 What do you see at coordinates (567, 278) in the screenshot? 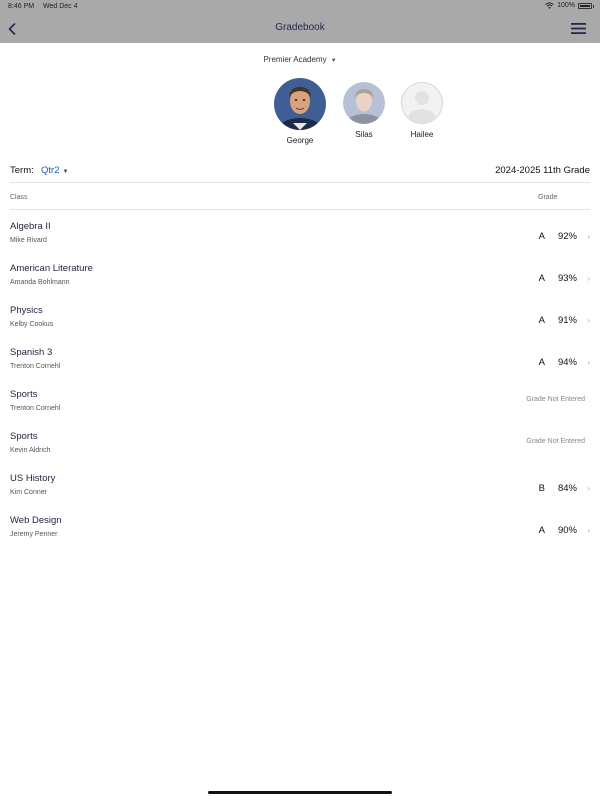
I see `percent-grade: 93%` at bounding box center [567, 278].